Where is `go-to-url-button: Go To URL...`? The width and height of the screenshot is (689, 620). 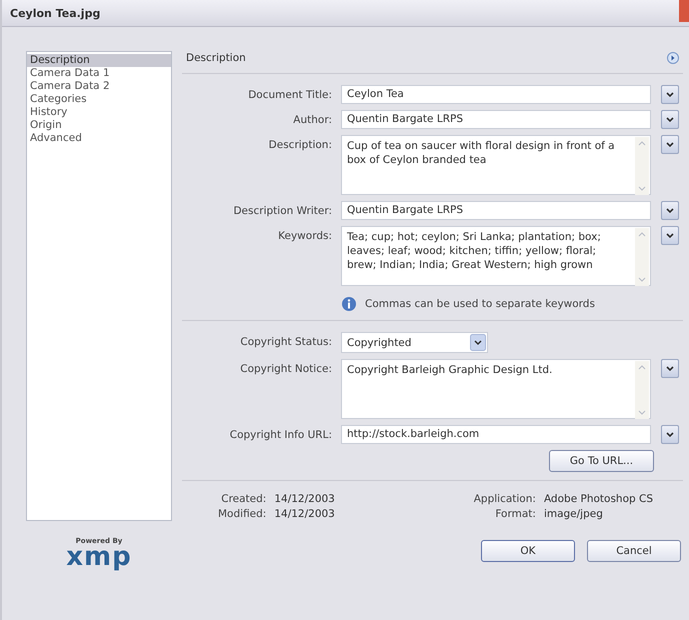
go-to-url-button: Go To URL... is located at coordinates (601, 461).